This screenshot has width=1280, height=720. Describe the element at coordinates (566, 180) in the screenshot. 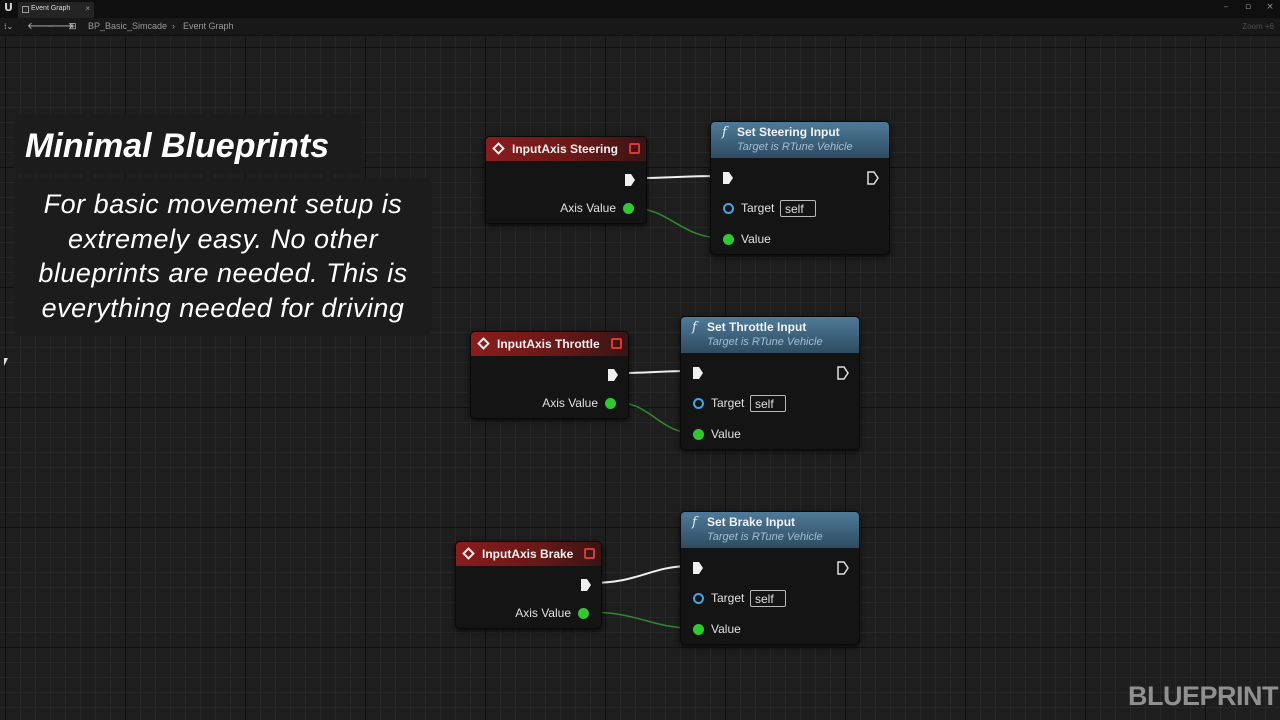

I see `node-inputaxis-steering: InputAxis Steering Axis Value` at that location.